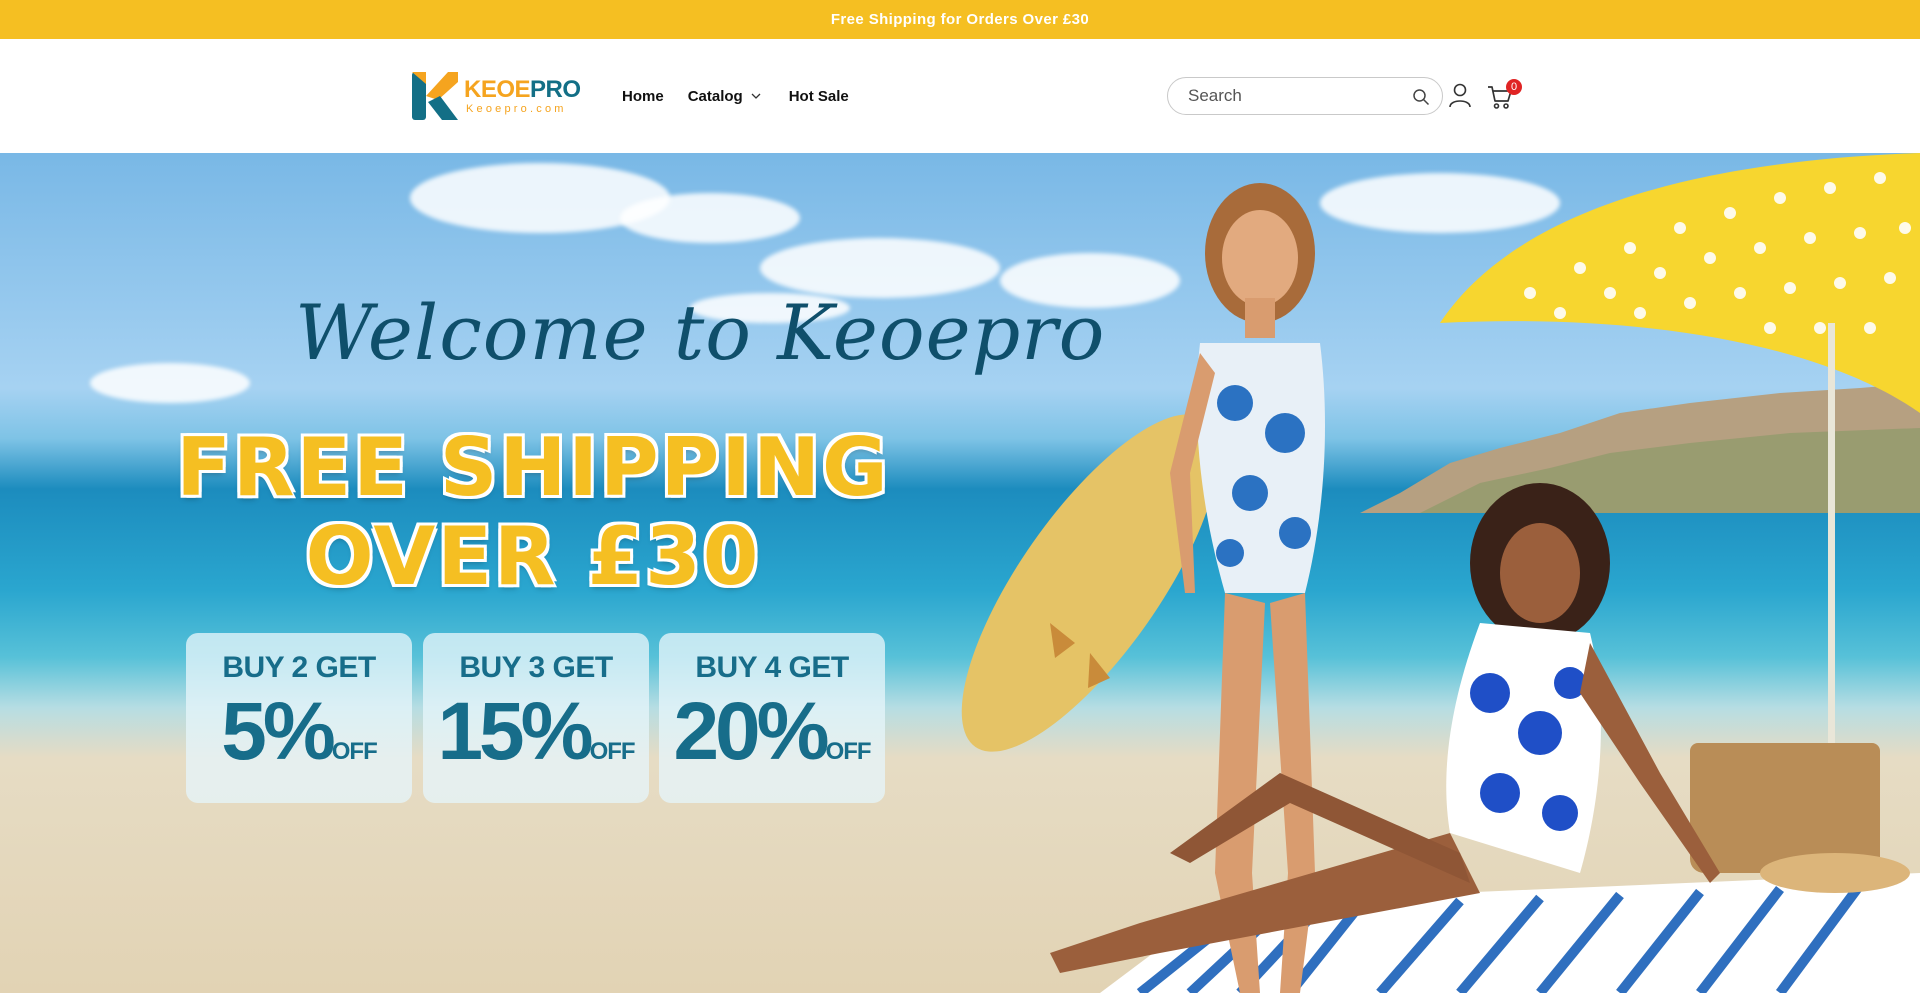  I want to click on nav-hot-sale-label: Hot Sale, so click(818, 96).